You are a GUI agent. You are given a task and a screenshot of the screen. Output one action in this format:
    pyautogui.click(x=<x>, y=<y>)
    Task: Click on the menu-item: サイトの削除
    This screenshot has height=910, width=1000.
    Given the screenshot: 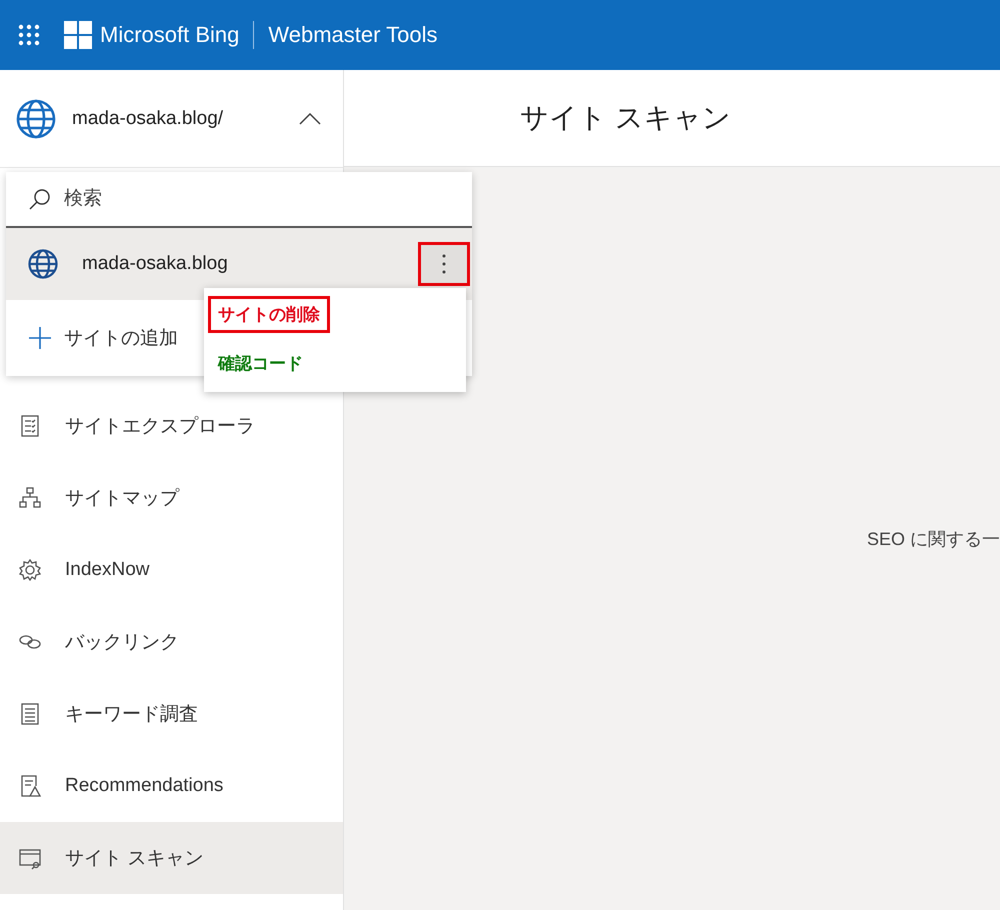 What is the action you would take?
    pyautogui.click(x=269, y=314)
    